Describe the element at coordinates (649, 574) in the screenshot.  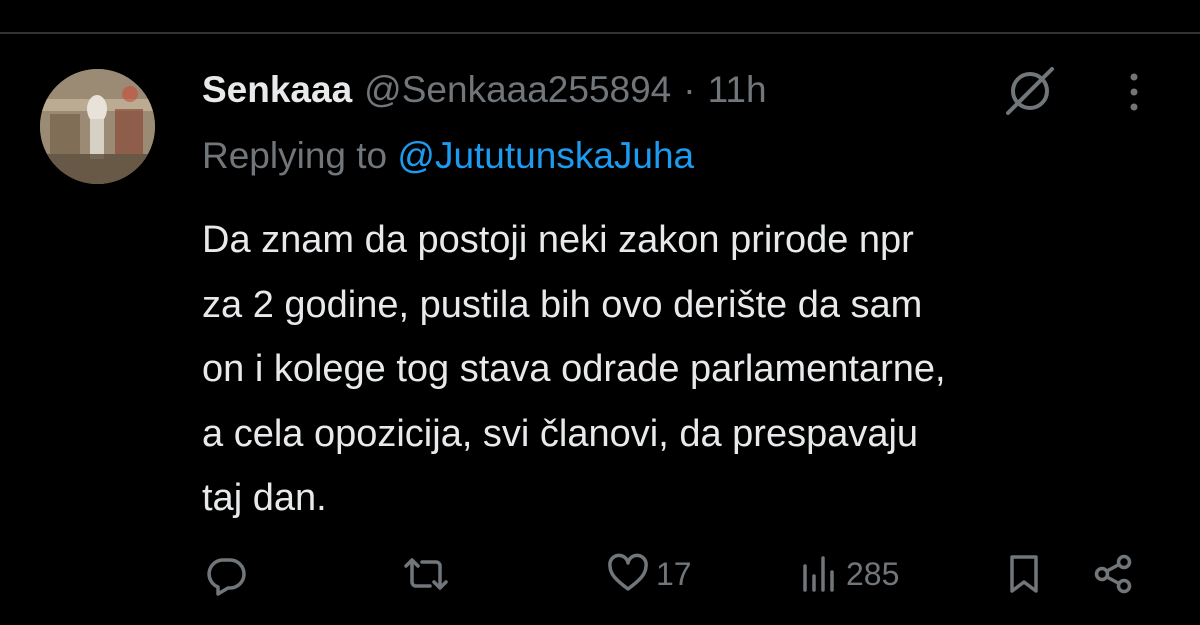
I see `like-button: 17` at that location.